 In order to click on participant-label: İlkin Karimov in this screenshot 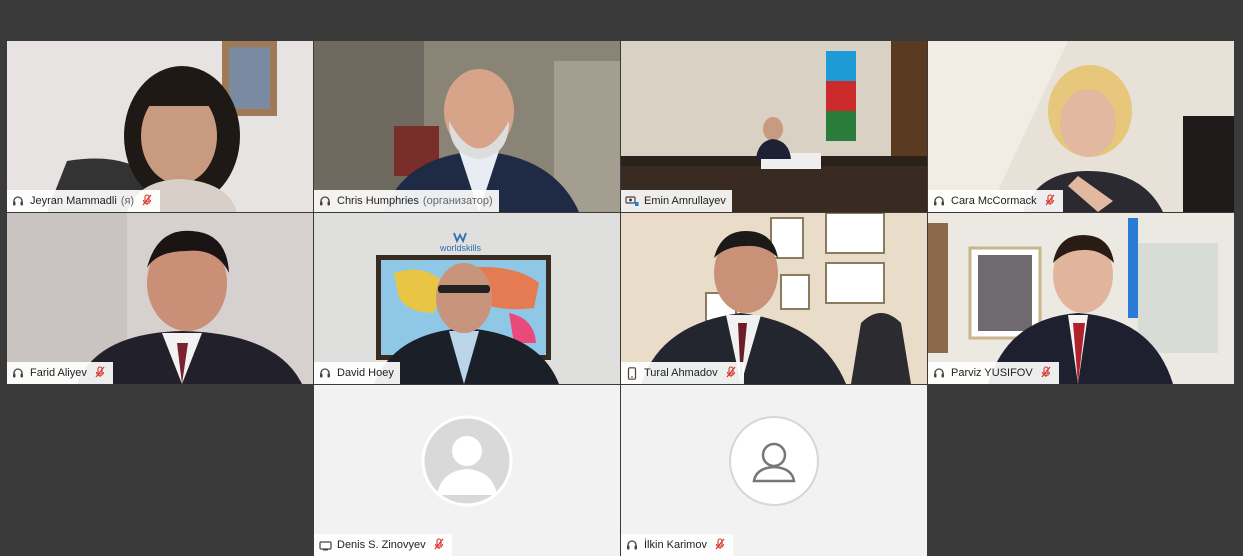, I will do `click(677, 545)`.